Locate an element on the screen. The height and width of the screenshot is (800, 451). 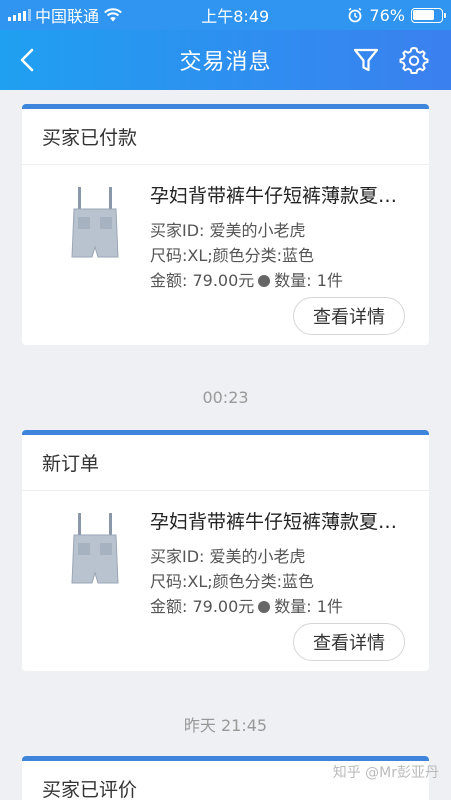
status-bar: 中国联通 上午8:49 76% is located at coordinates (225, 15).